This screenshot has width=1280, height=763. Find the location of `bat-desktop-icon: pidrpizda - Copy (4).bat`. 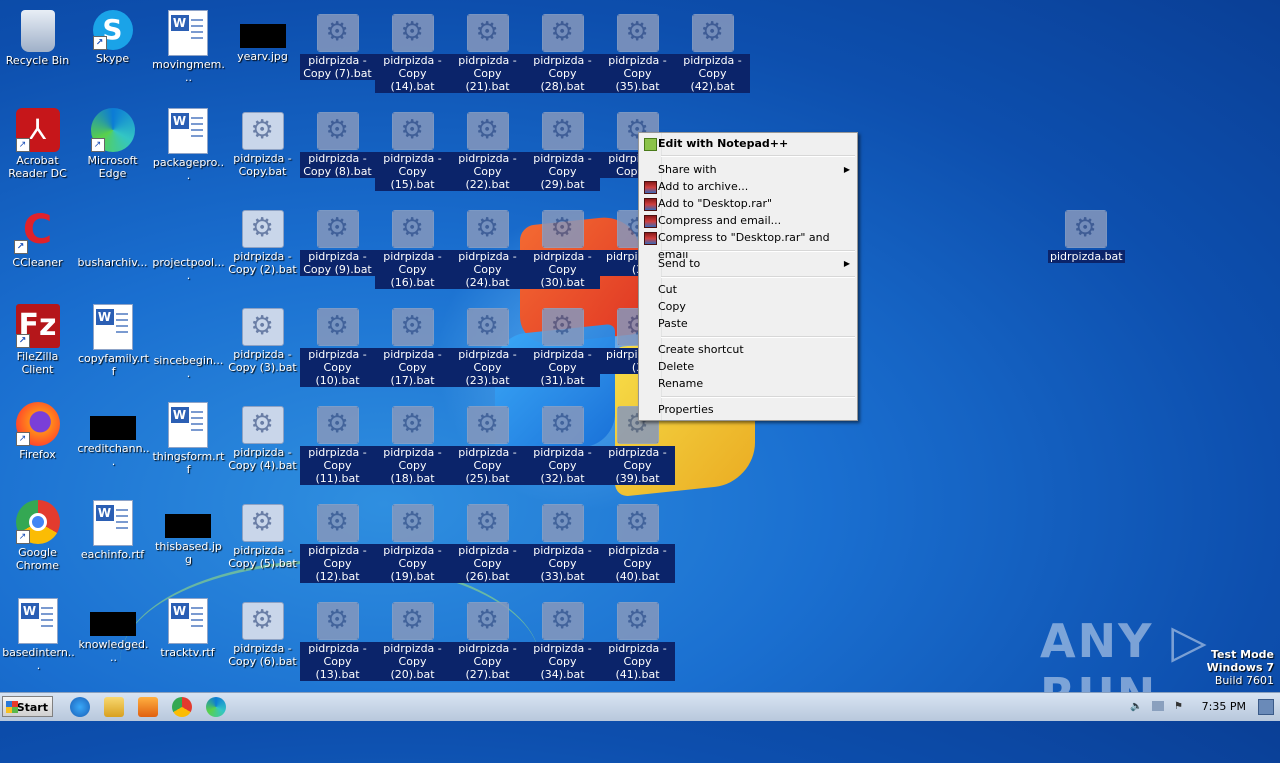

bat-desktop-icon: pidrpizda - Copy (4).bat is located at coordinates (262, 435).